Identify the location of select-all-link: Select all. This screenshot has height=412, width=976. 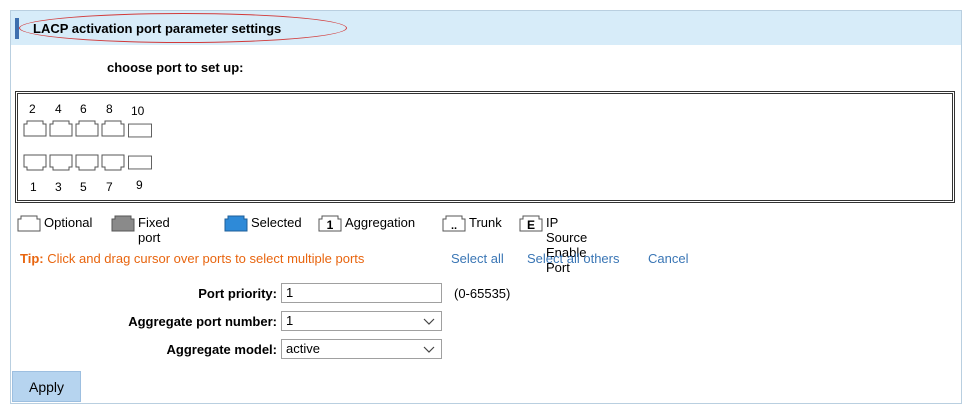
(477, 258).